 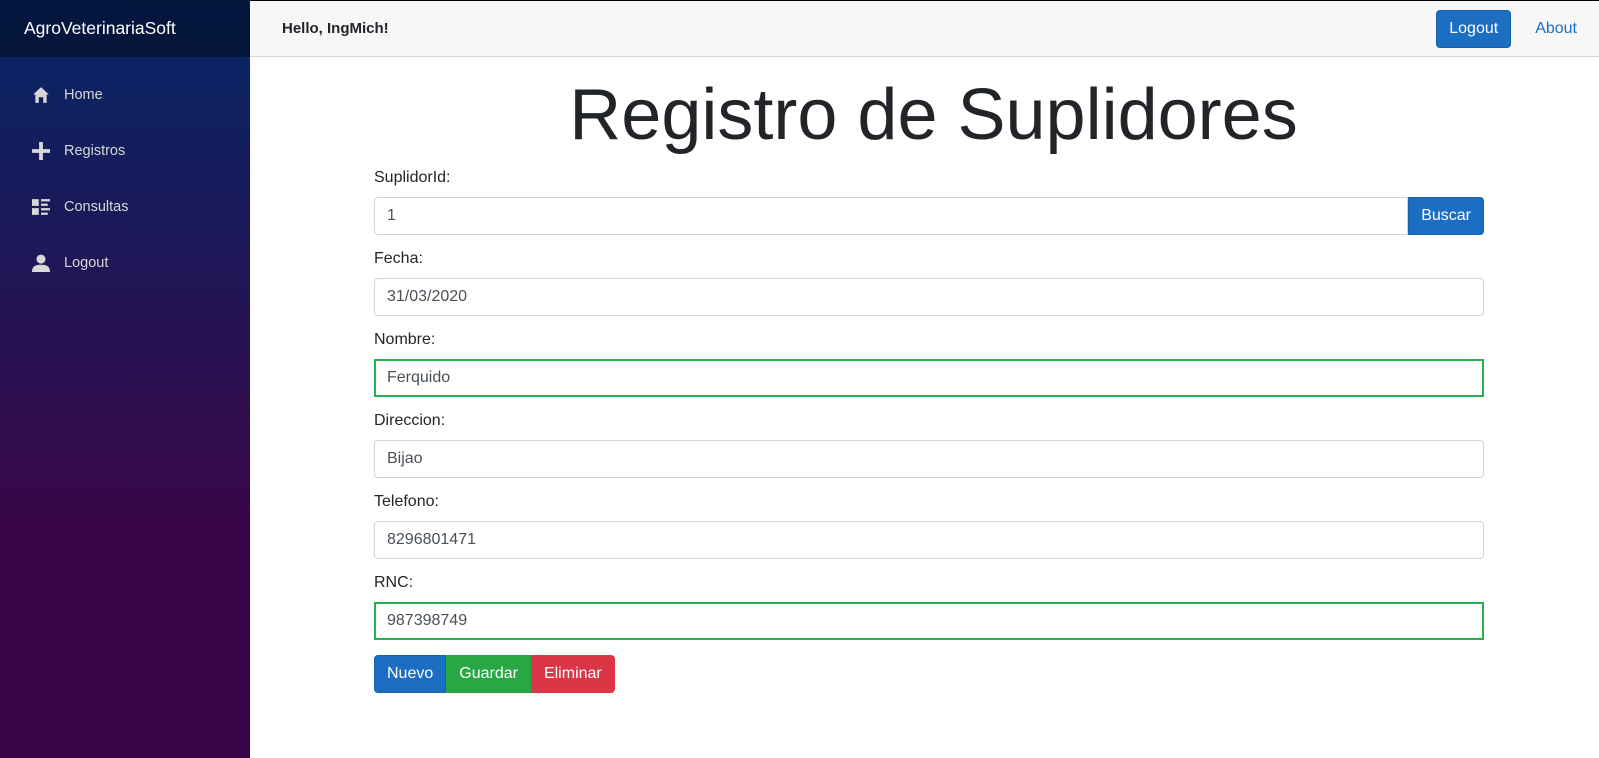 What do you see at coordinates (405, 339) in the screenshot?
I see `nombre-label: Nombre:` at bounding box center [405, 339].